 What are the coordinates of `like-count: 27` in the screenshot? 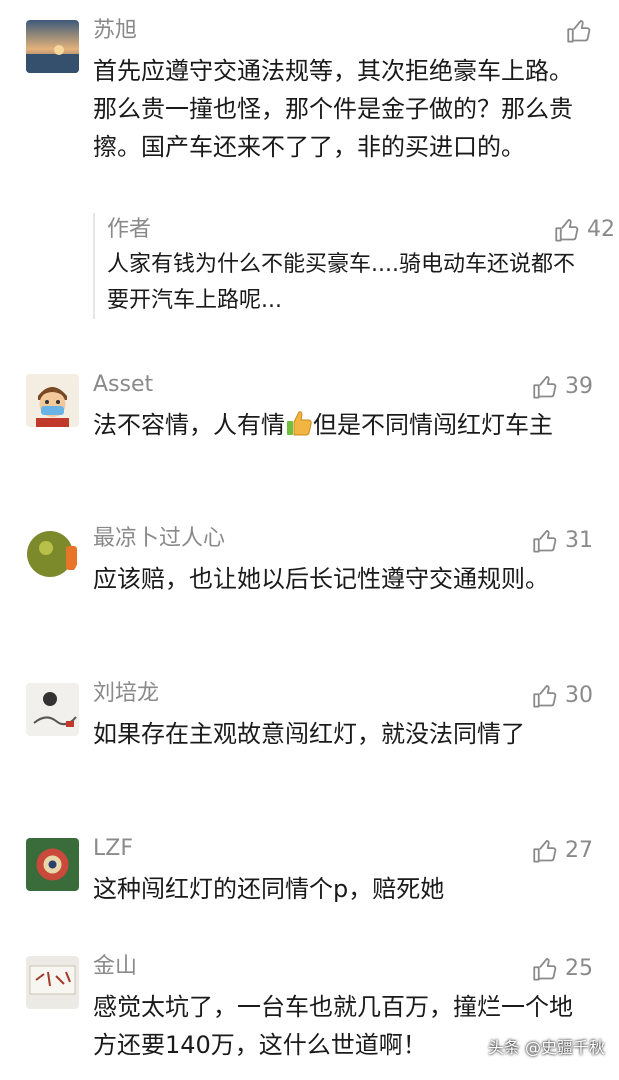 It's located at (579, 850).